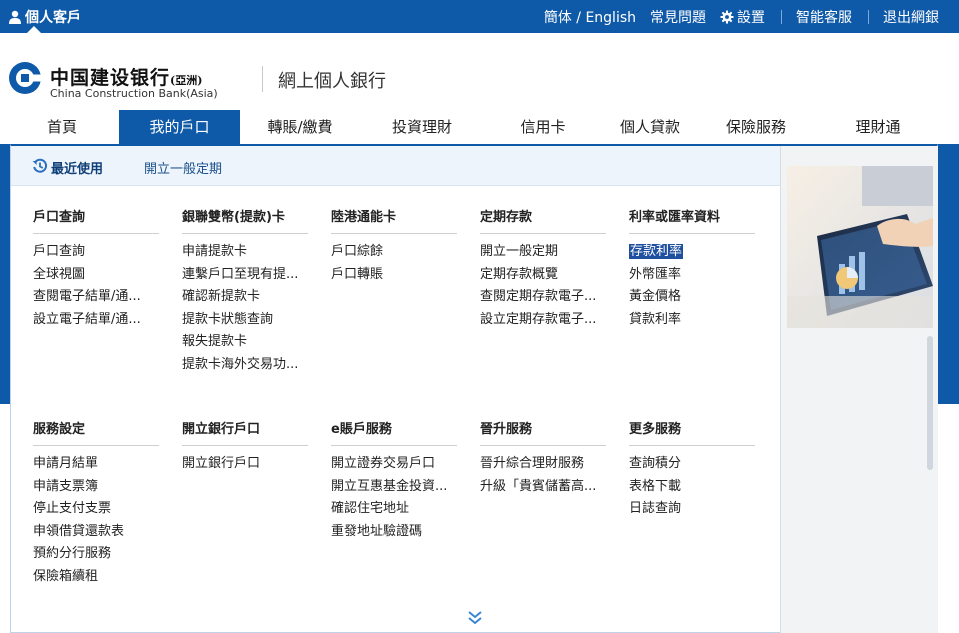 The width and height of the screenshot is (959, 633). What do you see at coordinates (25, 78) in the screenshot?
I see `ccb-logo-icon` at bounding box center [25, 78].